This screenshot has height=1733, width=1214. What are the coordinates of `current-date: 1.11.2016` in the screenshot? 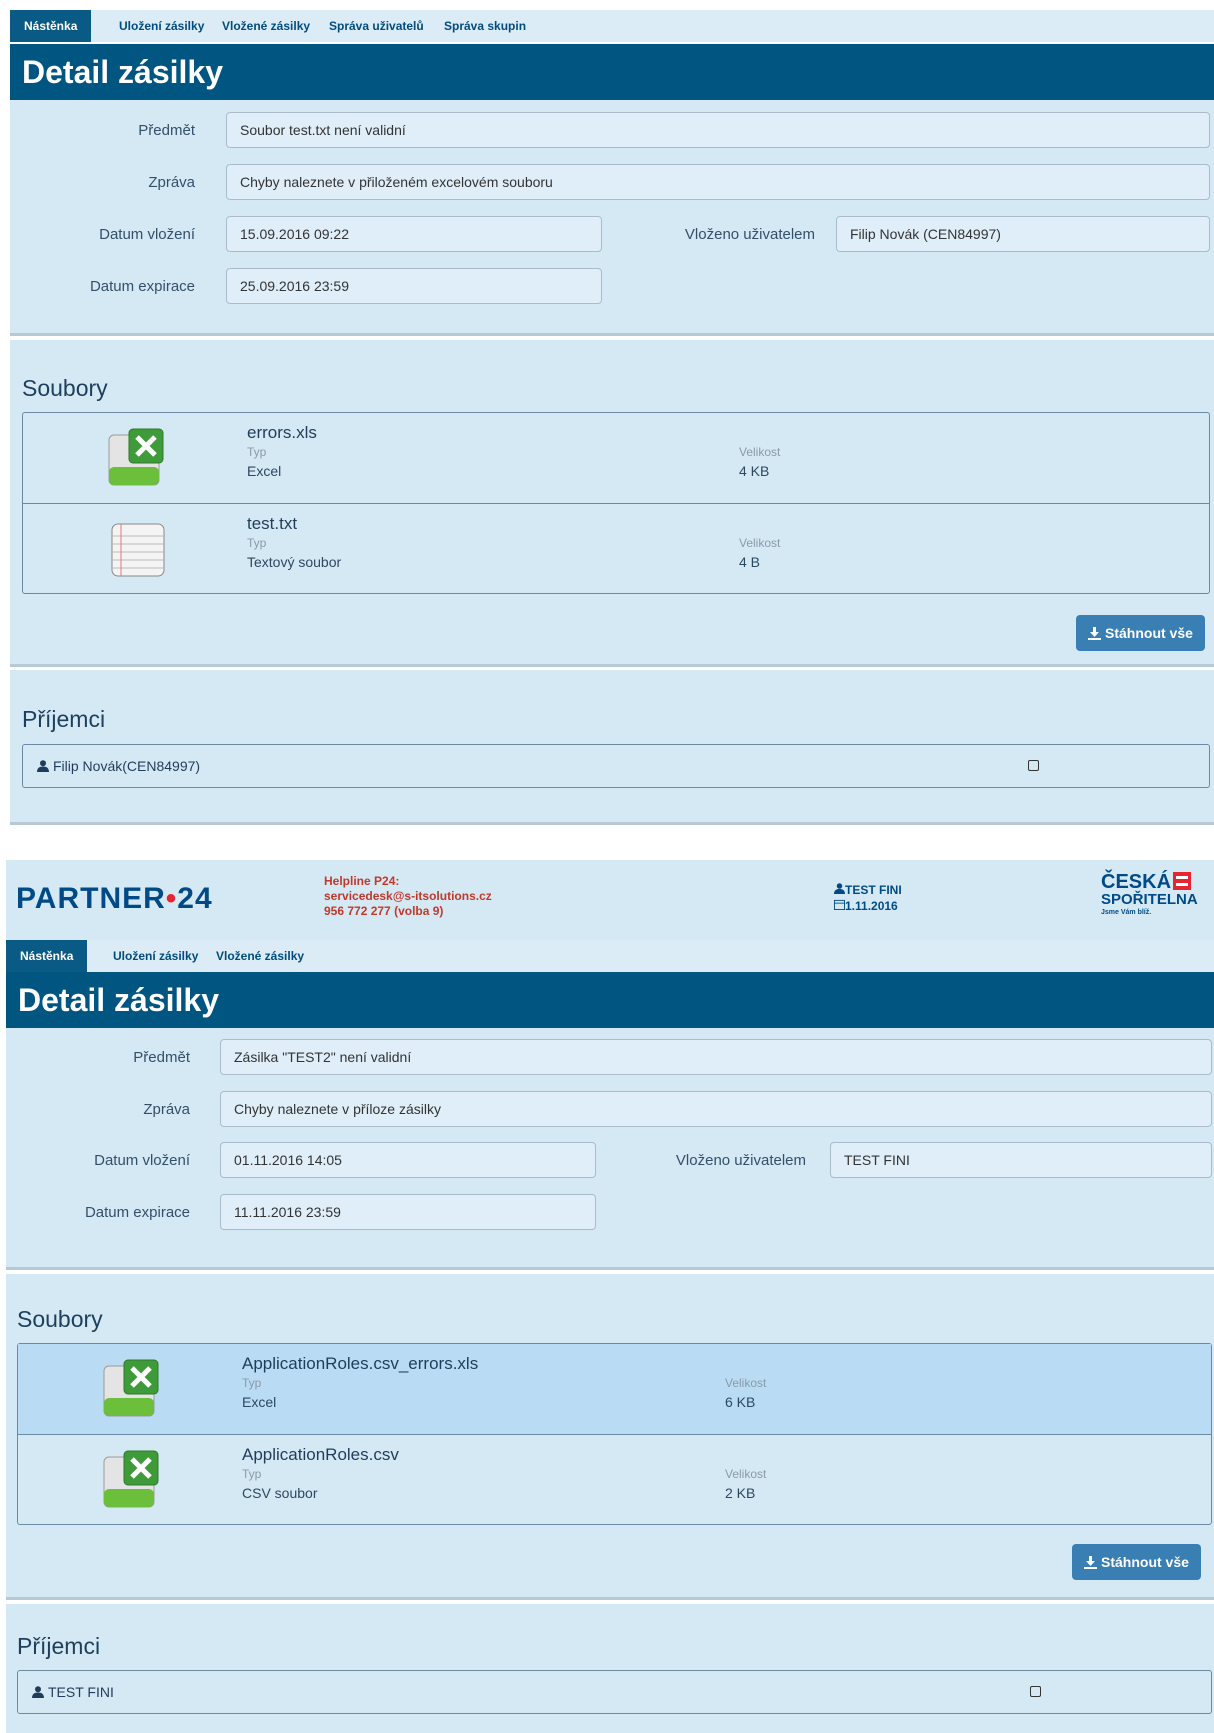 It's located at (868, 906).